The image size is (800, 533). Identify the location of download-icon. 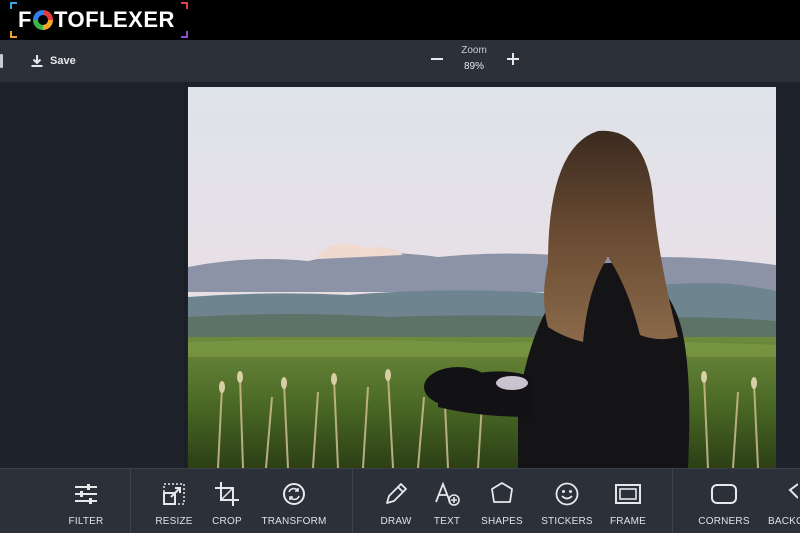
(37, 61).